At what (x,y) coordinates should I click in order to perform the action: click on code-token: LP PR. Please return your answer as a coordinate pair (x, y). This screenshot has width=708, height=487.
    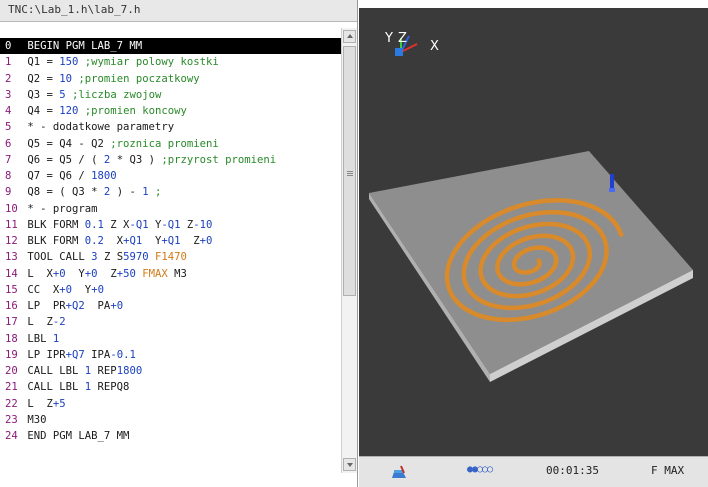
    Looking at the image, I should click on (43, 306).